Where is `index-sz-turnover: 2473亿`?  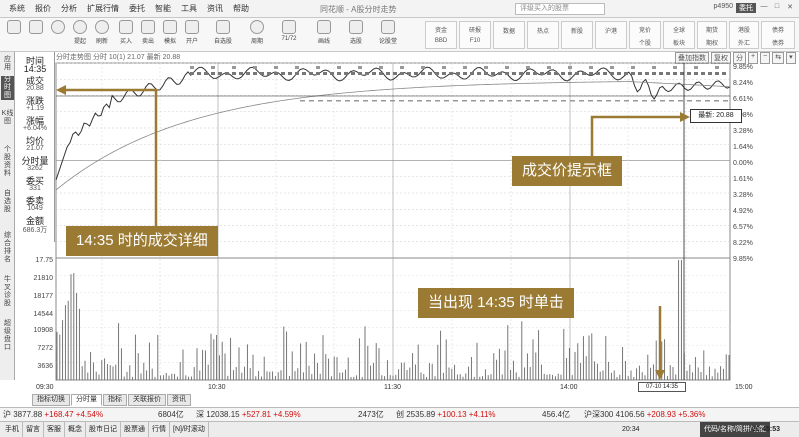 index-sz-turnover: 2473亿 is located at coordinates (371, 414).